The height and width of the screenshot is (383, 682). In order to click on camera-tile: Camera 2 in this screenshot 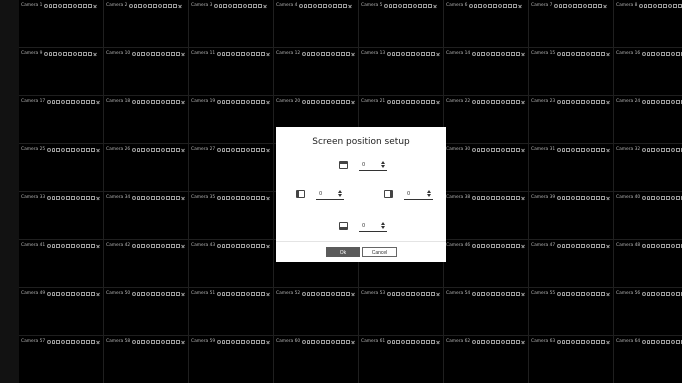, I will do `click(146, 24)`.